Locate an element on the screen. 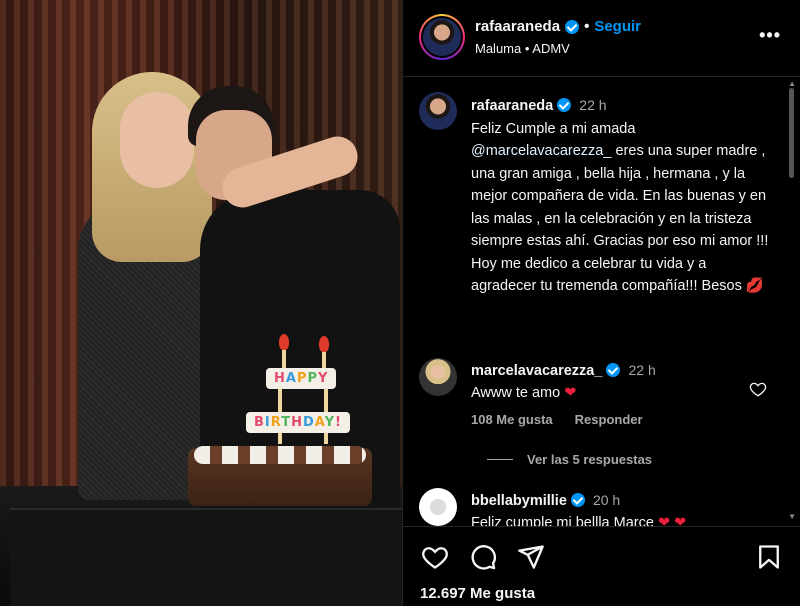 The image size is (800, 606). caption-time: 22 h is located at coordinates (593, 105).